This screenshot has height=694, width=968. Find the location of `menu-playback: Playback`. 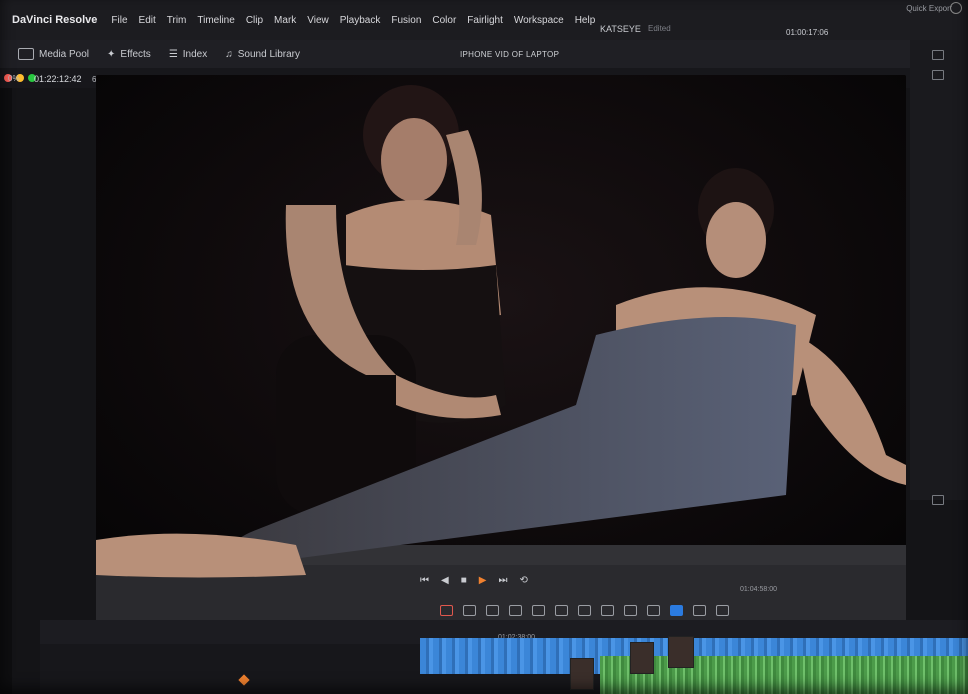

menu-playback: Playback is located at coordinates (360, 20).